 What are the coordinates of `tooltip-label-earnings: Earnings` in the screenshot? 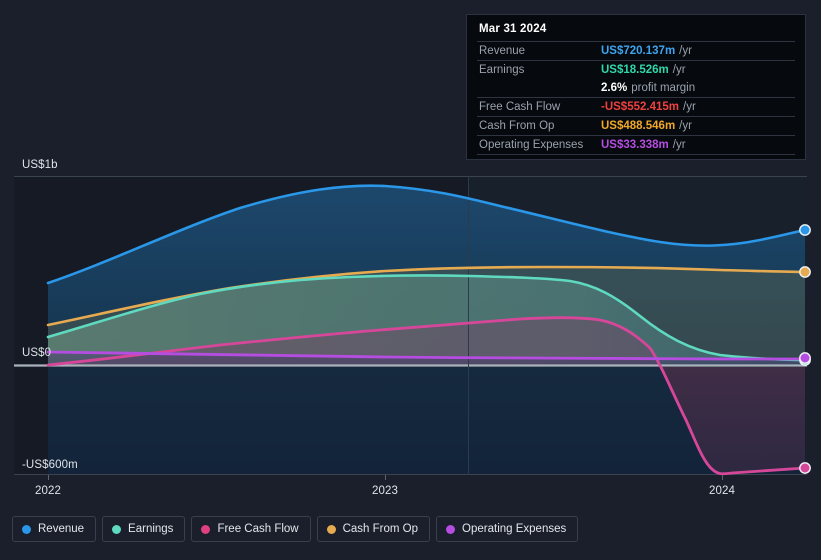 It's located at (502, 70).